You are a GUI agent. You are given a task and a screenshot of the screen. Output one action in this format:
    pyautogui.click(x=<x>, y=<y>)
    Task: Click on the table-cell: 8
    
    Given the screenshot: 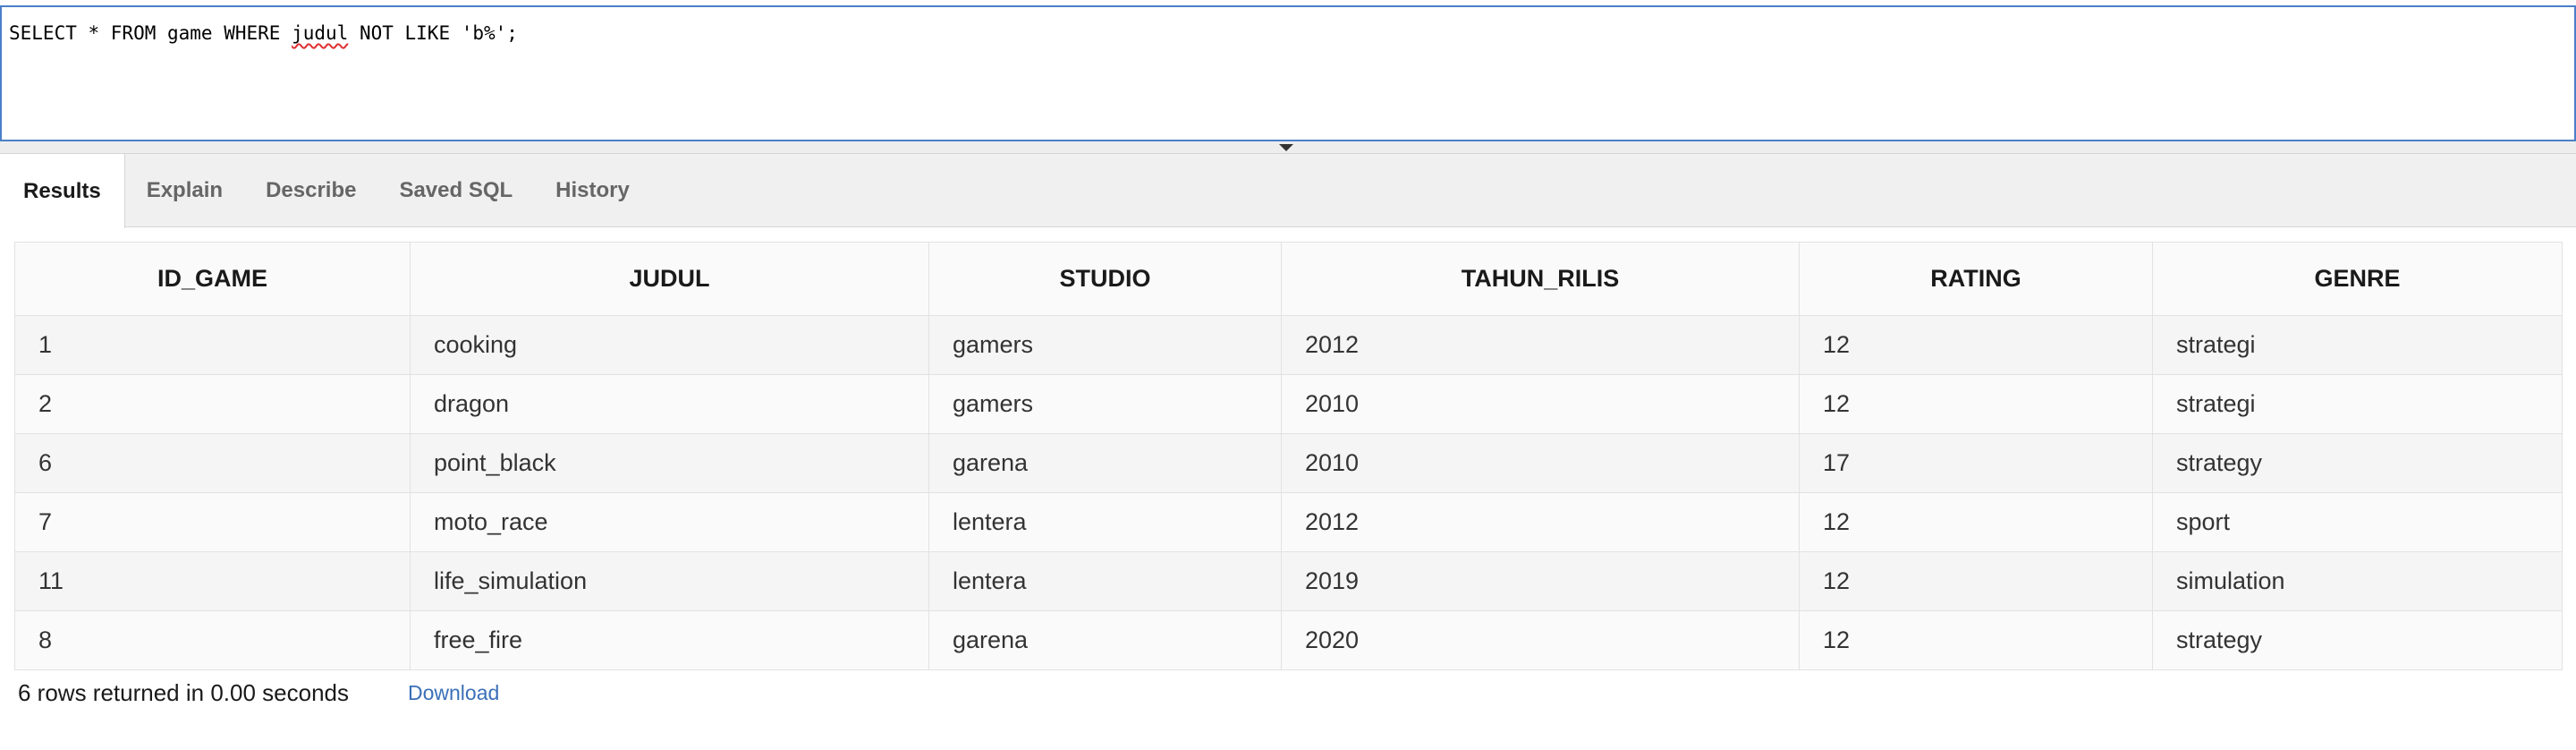 What is the action you would take?
    pyautogui.click(x=212, y=640)
    